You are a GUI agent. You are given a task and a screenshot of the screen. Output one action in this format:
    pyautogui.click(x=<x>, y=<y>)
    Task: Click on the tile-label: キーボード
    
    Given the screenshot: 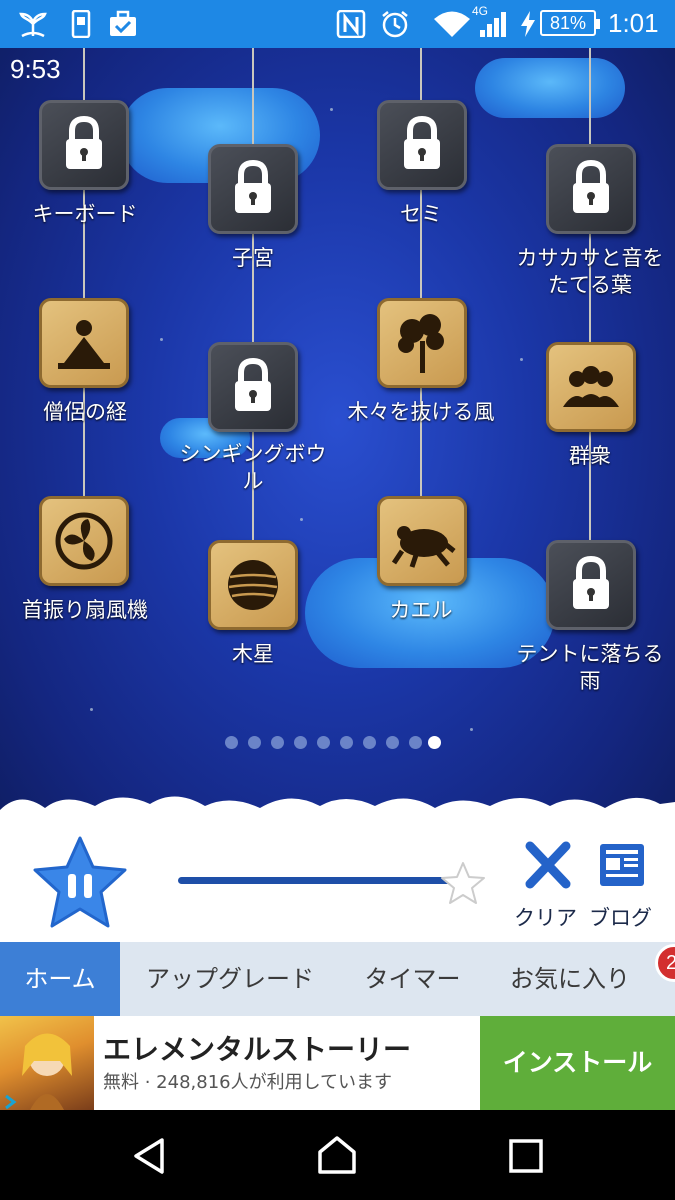 What is the action you would take?
    pyautogui.click(x=85, y=214)
    